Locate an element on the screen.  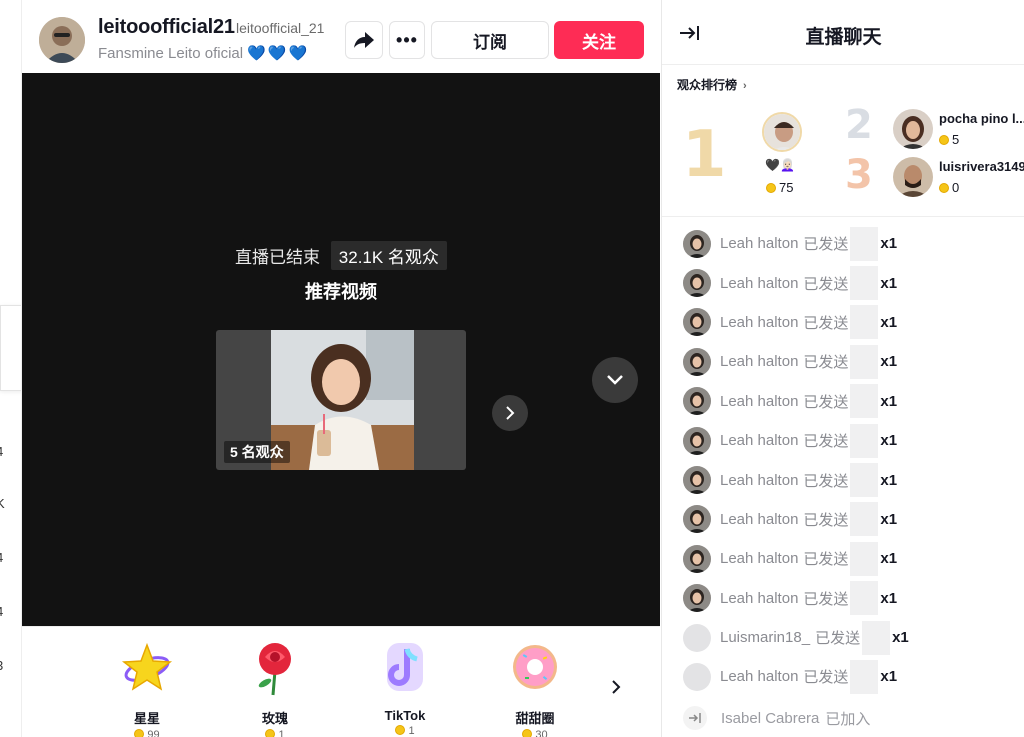
share-icon is located at coordinates (364, 40).